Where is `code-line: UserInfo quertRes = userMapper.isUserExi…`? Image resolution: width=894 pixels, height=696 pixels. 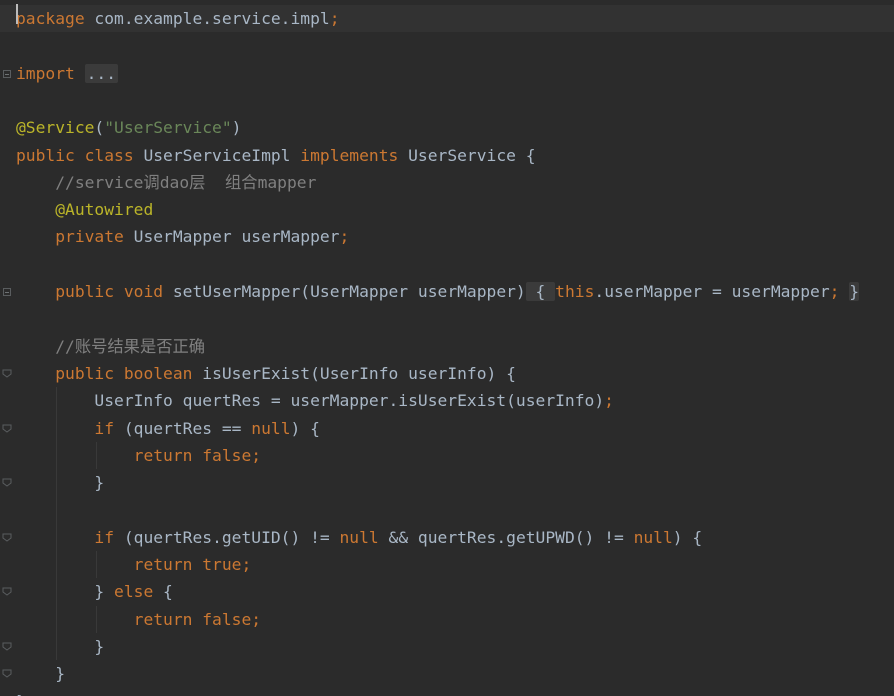
code-line: UserInfo quertRes = userMapper.isUserExi… is located at coordinates (447, 400).